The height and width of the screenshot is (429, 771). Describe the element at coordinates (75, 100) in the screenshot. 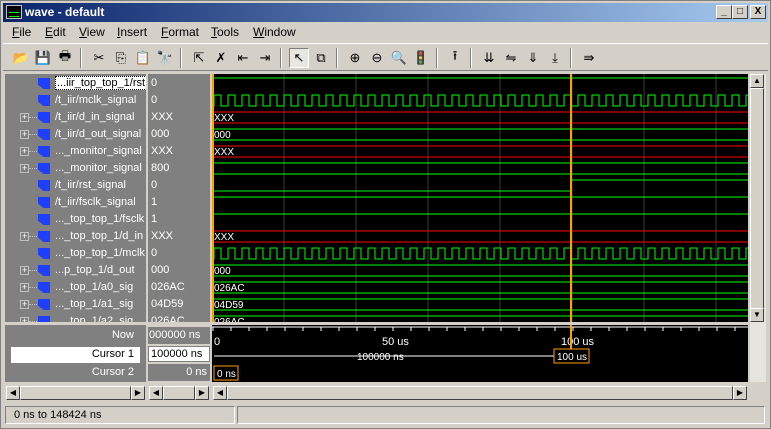

I see `signal-row: /t_iir/mclk_signal` at that location.